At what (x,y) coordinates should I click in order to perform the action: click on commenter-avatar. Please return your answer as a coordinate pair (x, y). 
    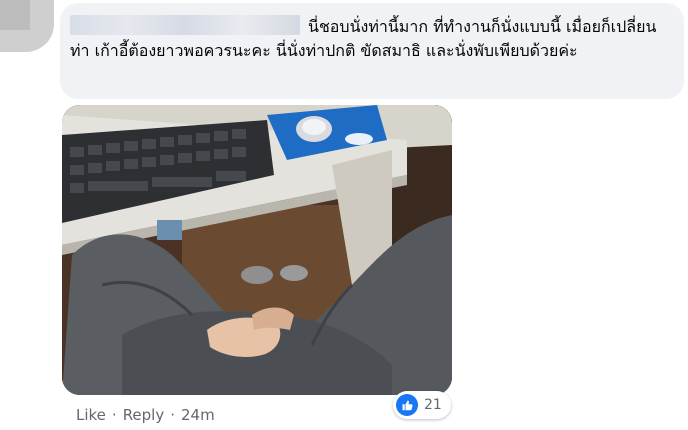
    Looking at the image, I should click on (27, 26).